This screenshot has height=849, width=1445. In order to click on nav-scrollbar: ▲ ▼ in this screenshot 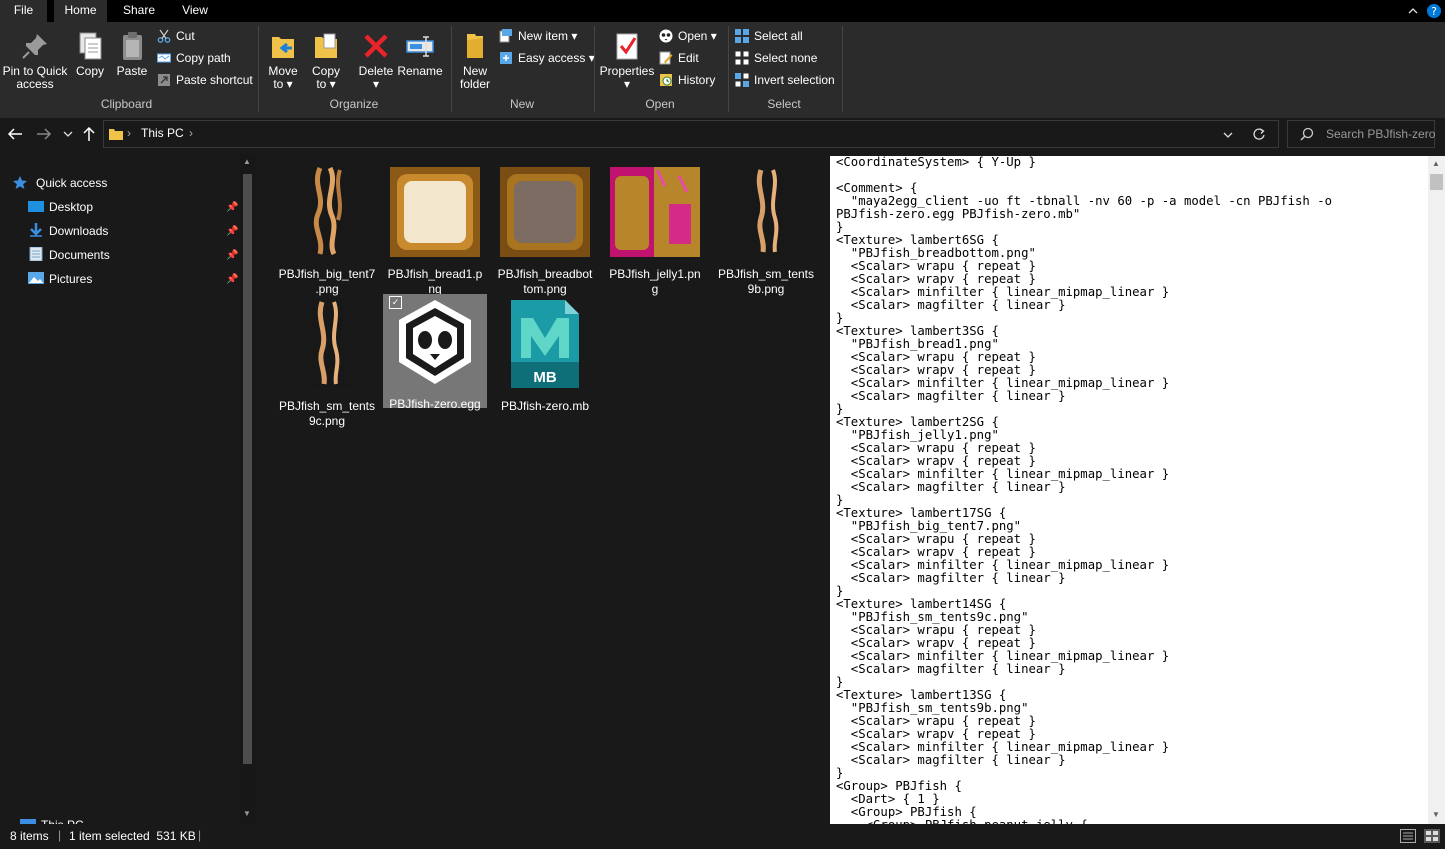, I will do `click(247, 489)`.